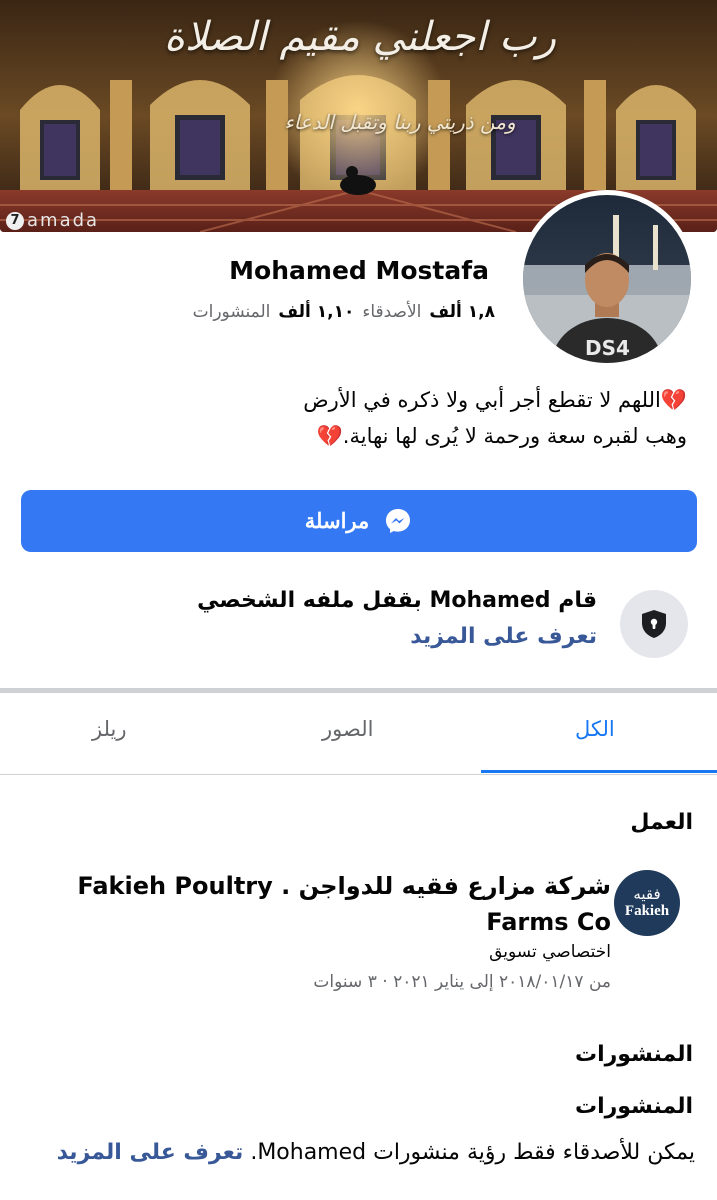  I want to click on shield-lock-icon, so click(654, 624).